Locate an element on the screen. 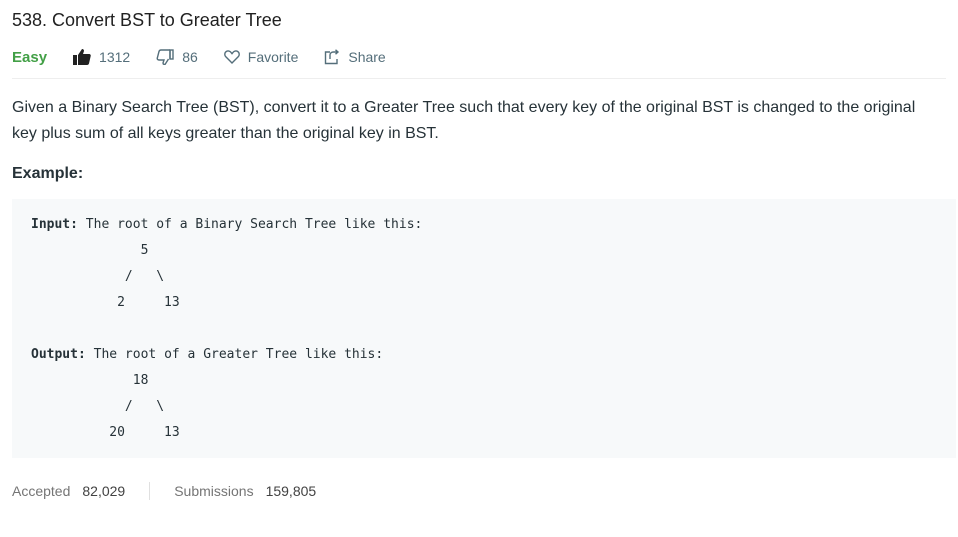  output-label: Output: is located at coordinates (58, 354).